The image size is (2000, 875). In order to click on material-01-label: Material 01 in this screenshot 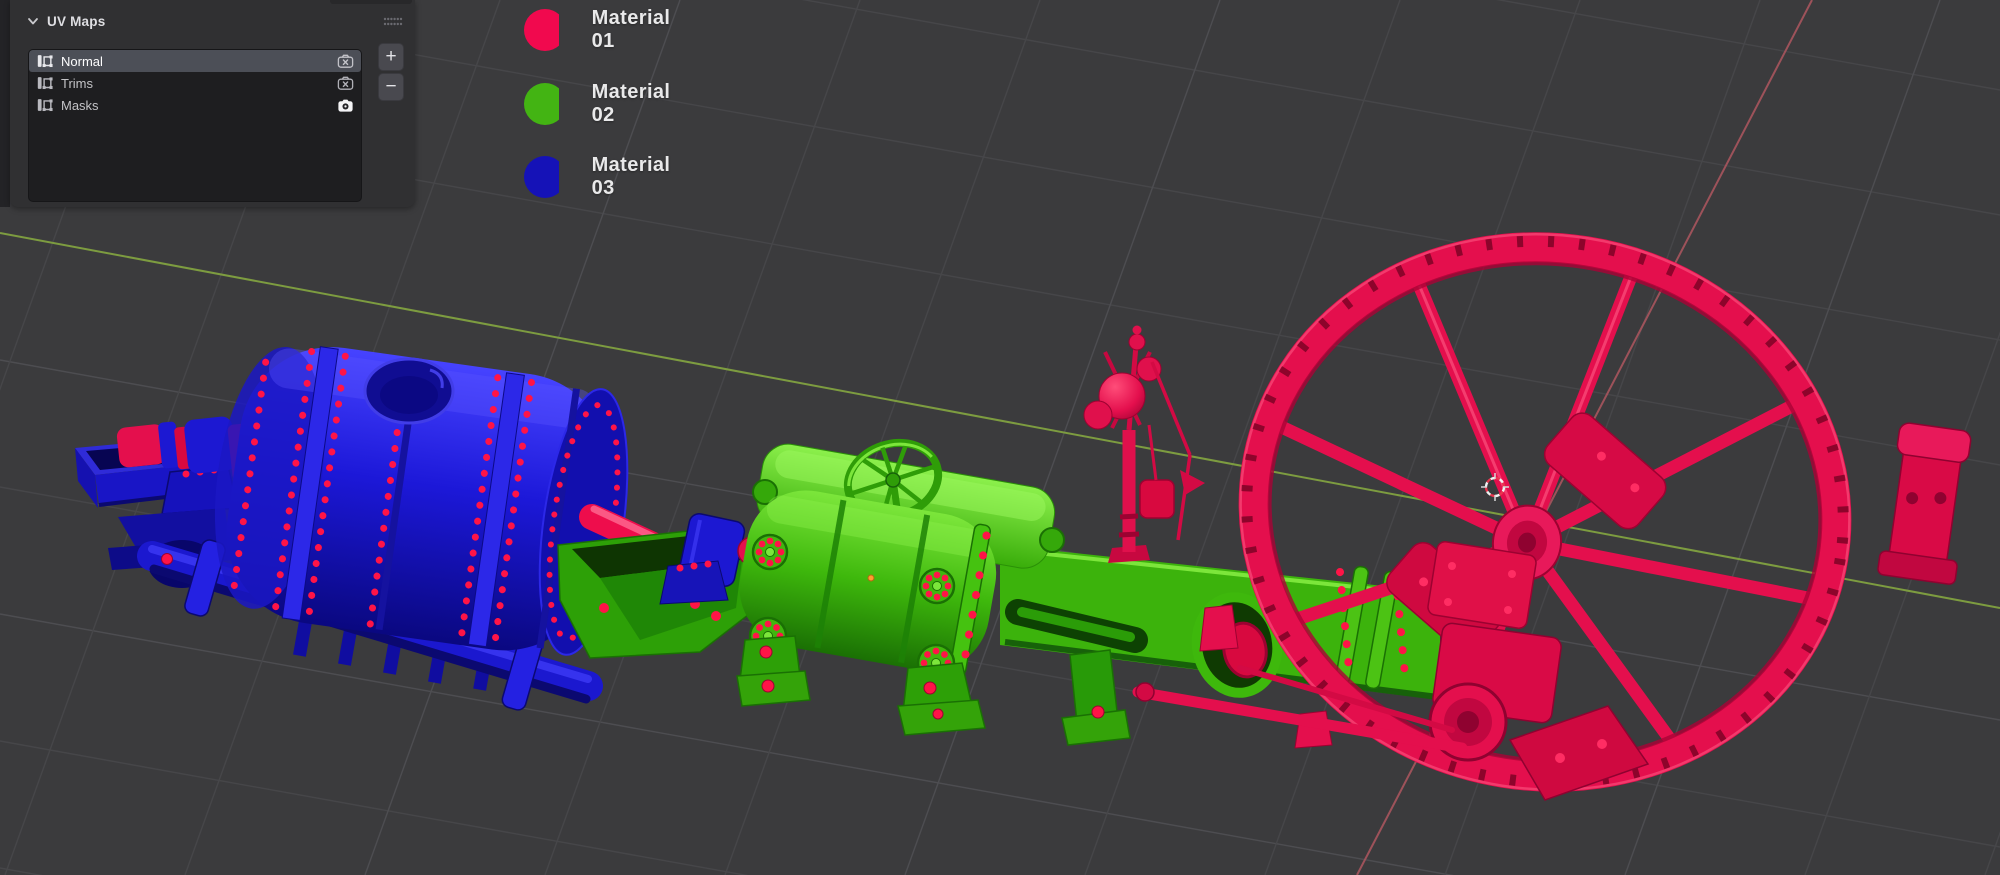, I will do `click(631, 29)`.